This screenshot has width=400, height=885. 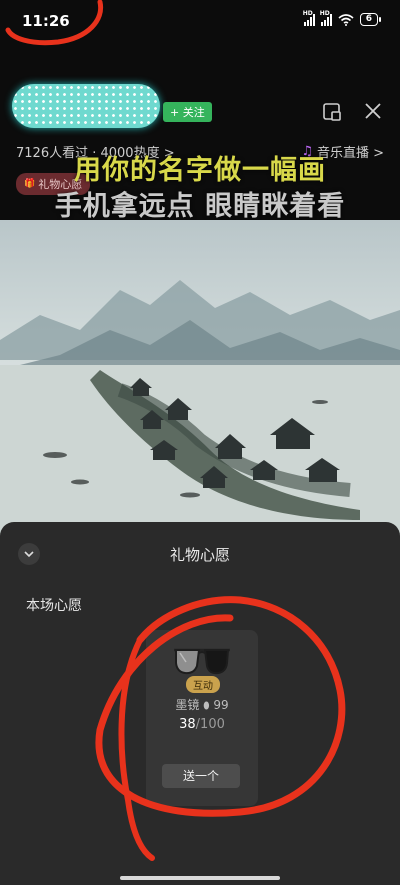 I want to click on wifi-icon, so click(x=346, y=19).